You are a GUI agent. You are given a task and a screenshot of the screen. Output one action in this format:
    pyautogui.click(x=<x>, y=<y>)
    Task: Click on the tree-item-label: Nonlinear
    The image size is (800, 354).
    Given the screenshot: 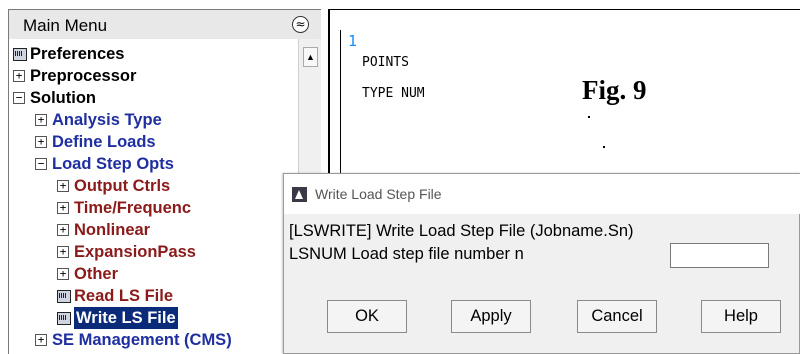 What is the action you would take?
    pyautogui.click(x=112, y=230)
    